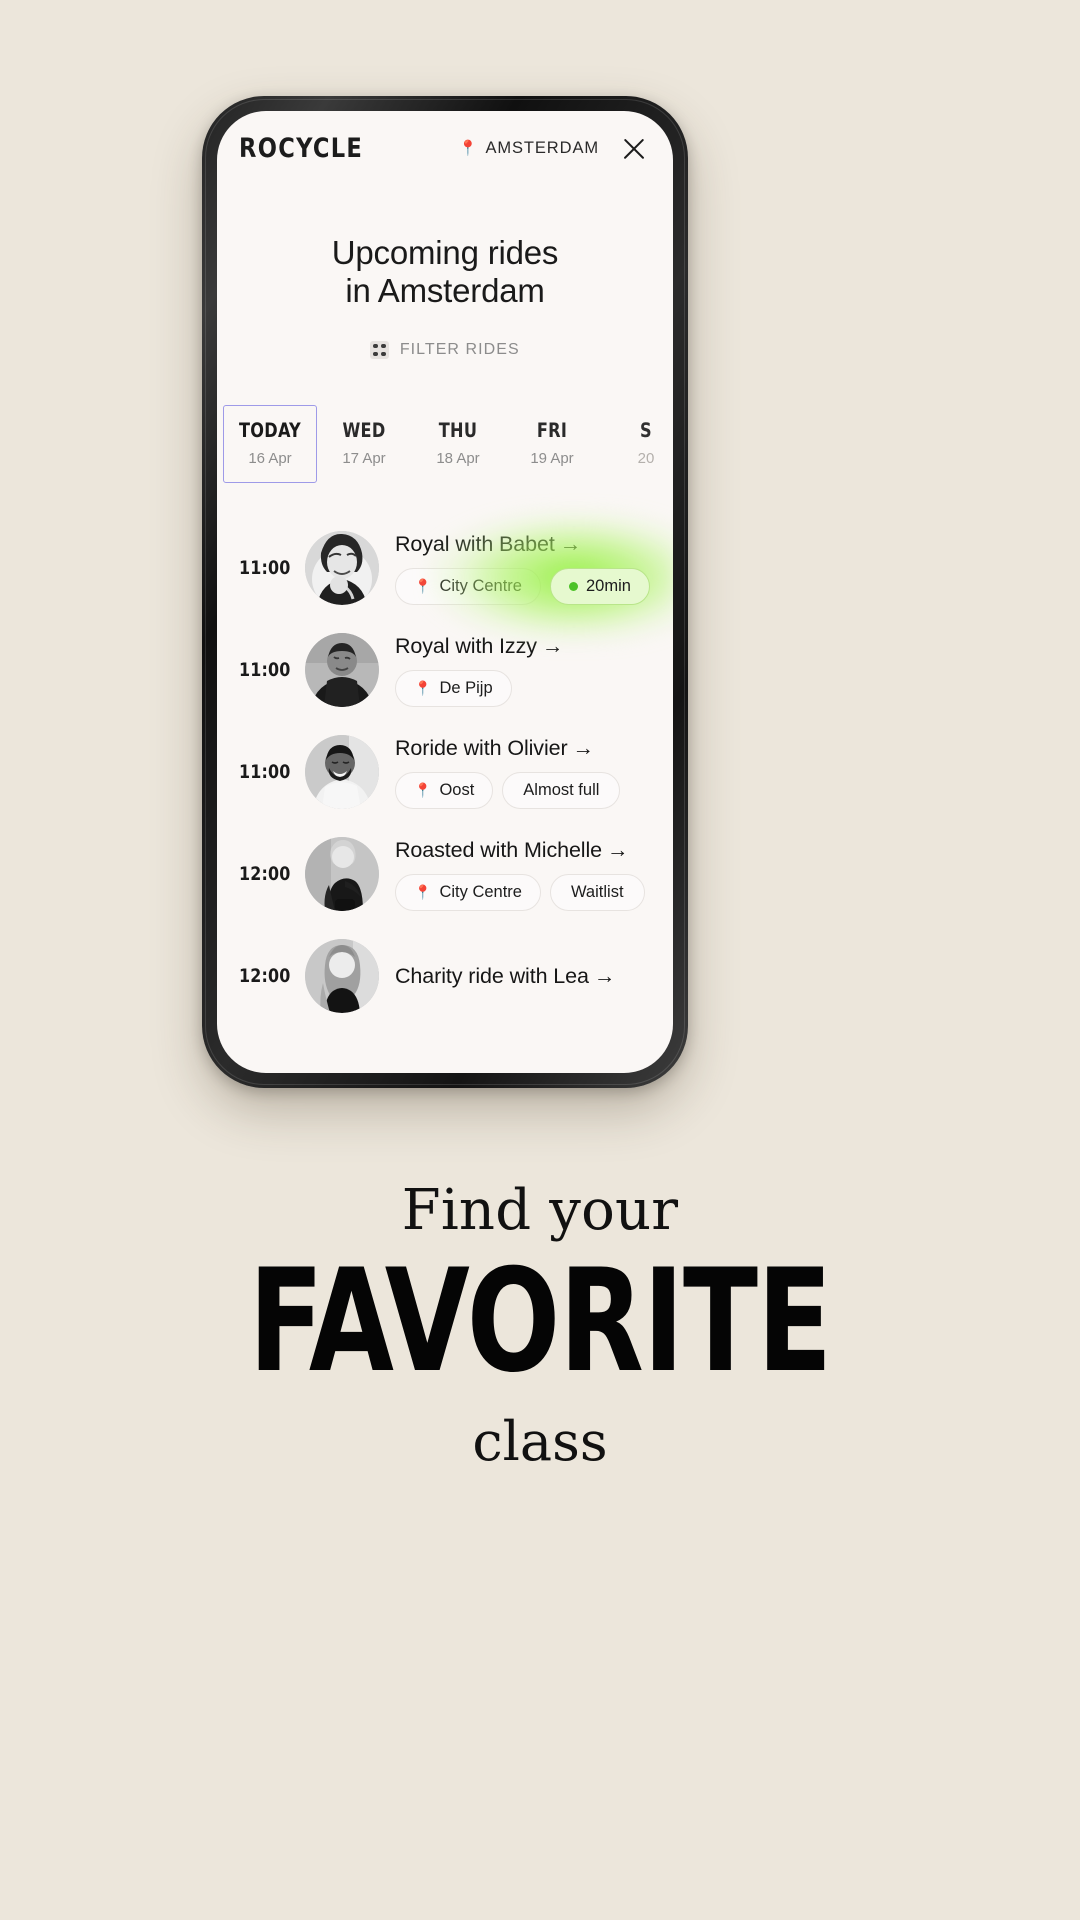 This screenshot has height=1920, width=1080. What do you see at coordinates (492, 975) in the screenshot?
I see `ride-title-text: Charity ride with Lea` at bounding box center [492, 975].